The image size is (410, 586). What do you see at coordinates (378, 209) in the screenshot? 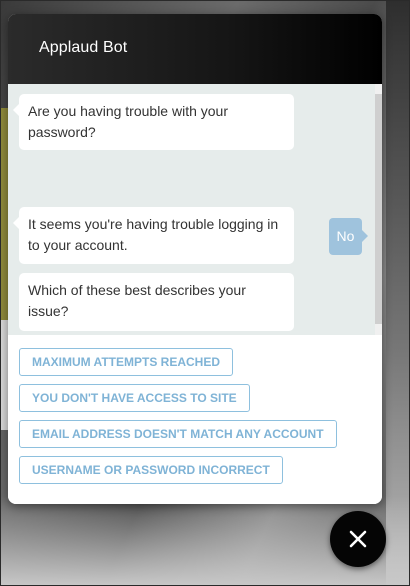
I see `scrollbar-thumb` at bounding box center [378, 209].